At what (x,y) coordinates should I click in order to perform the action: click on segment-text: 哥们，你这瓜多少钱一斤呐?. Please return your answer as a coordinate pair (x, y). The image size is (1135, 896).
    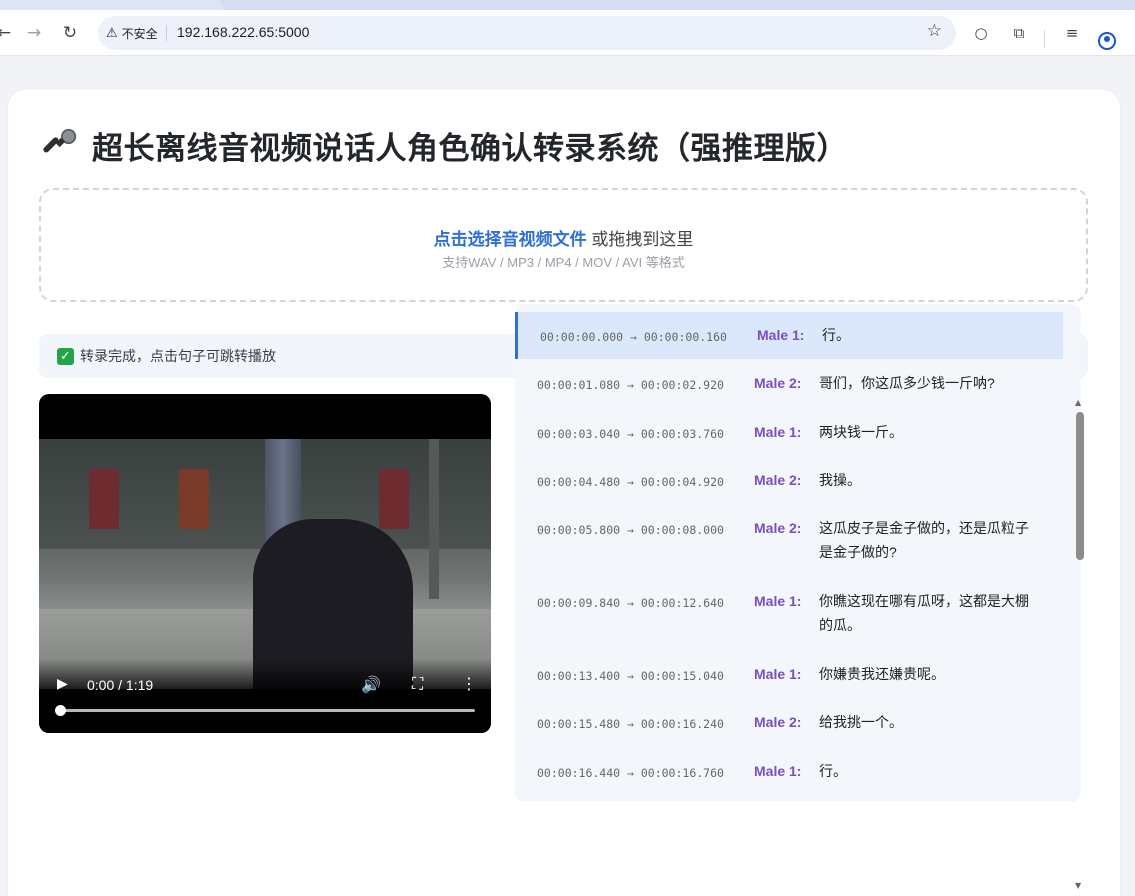
    Looking at the image, I should click on (907, 383).